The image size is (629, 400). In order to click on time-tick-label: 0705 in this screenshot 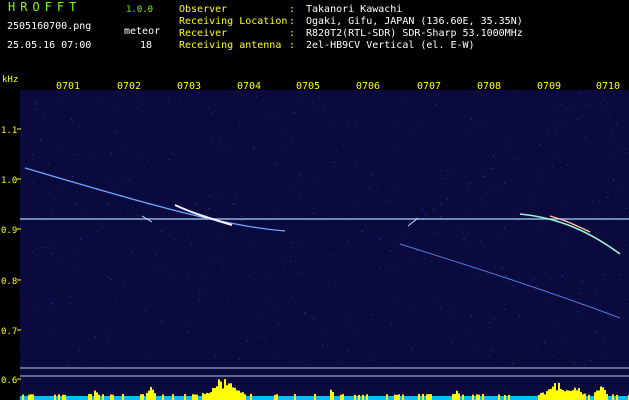, I will do `click(308, 86)`.